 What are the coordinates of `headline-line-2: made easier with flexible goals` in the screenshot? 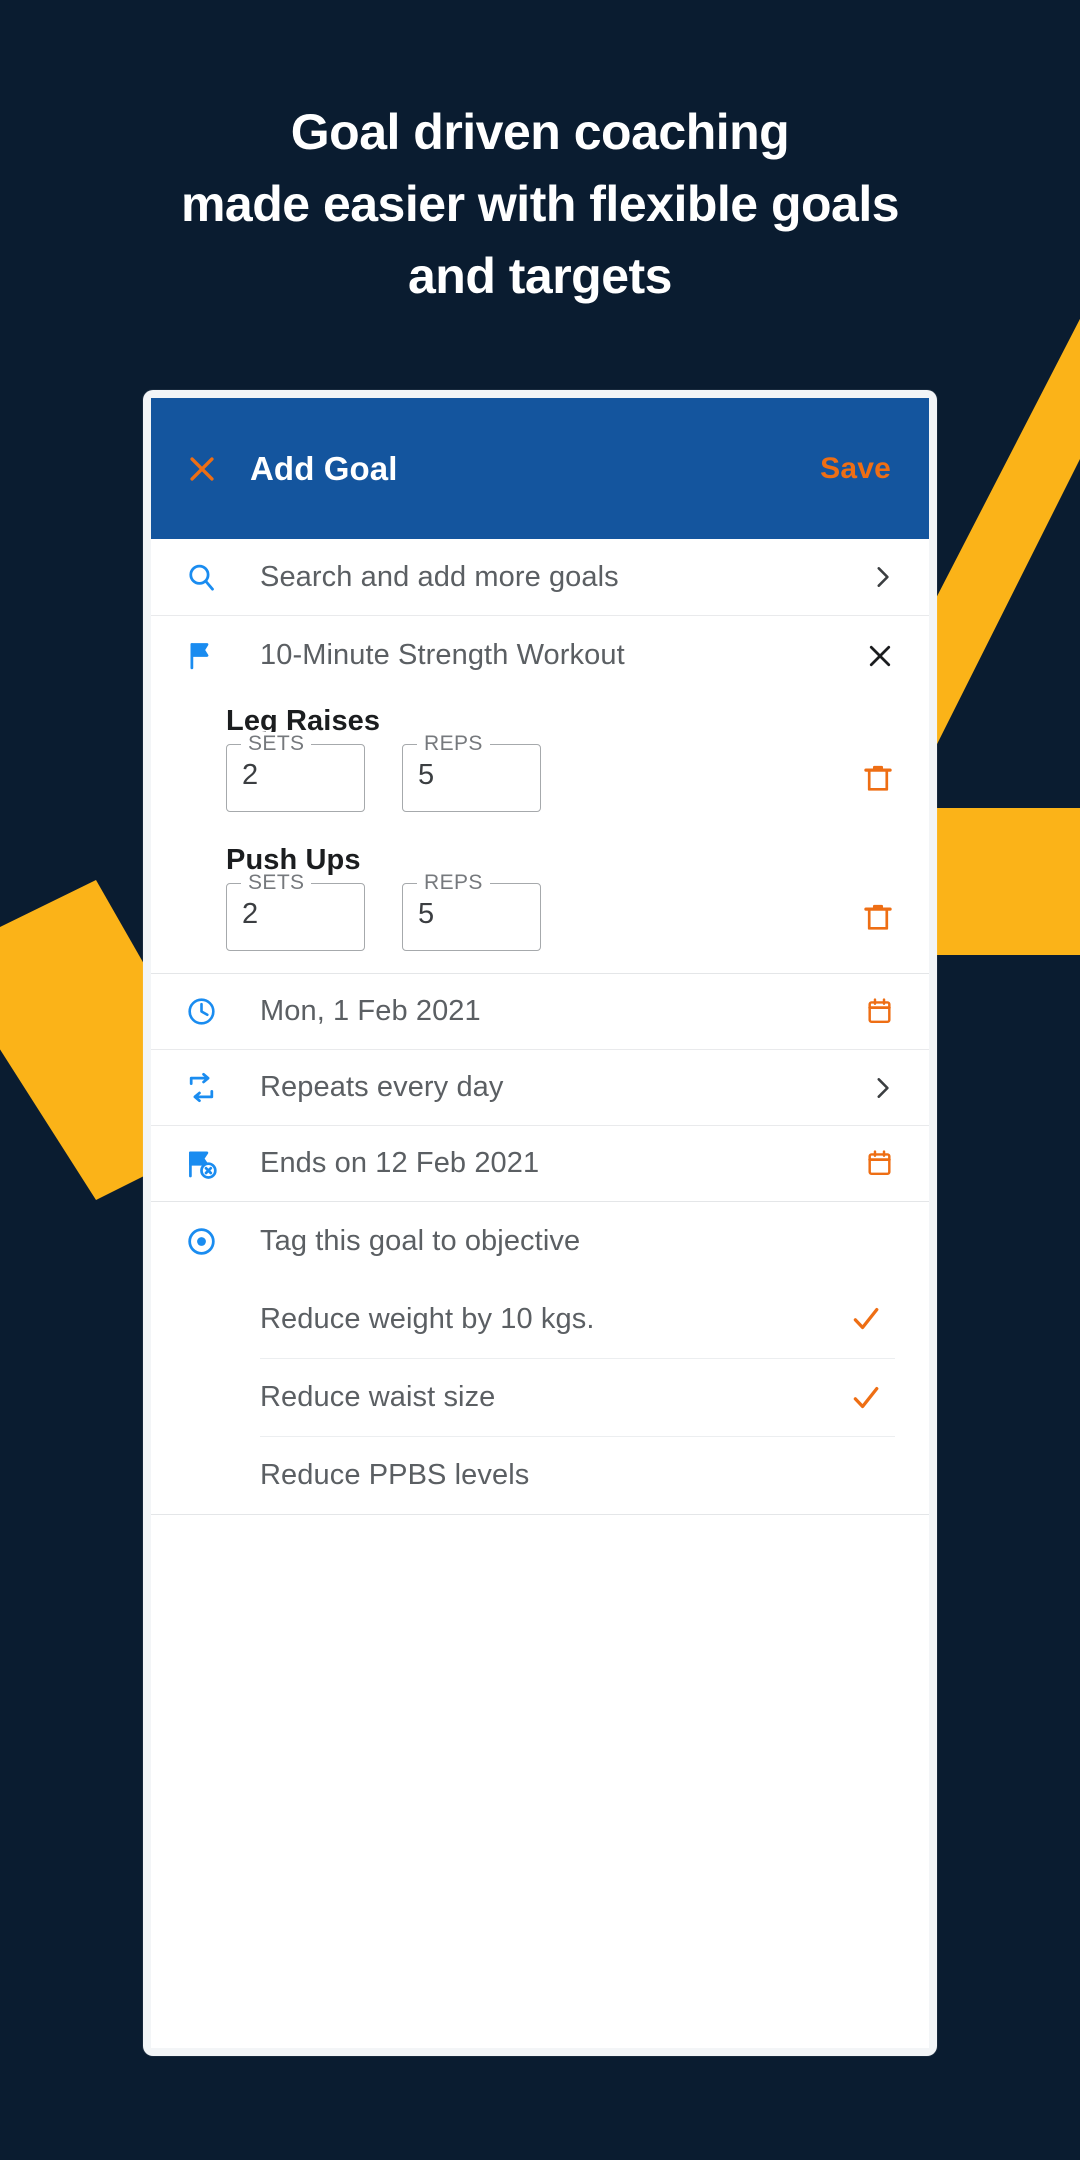 It's located at (540, 204).